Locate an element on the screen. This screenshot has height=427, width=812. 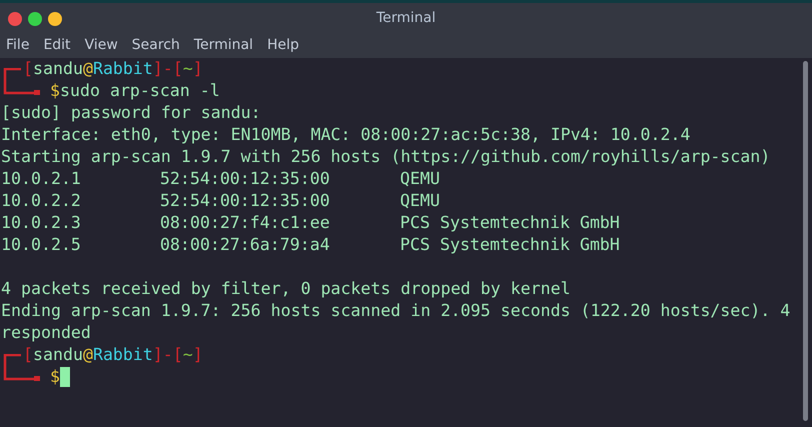
text-cursor is located at coordinates (65, 377).